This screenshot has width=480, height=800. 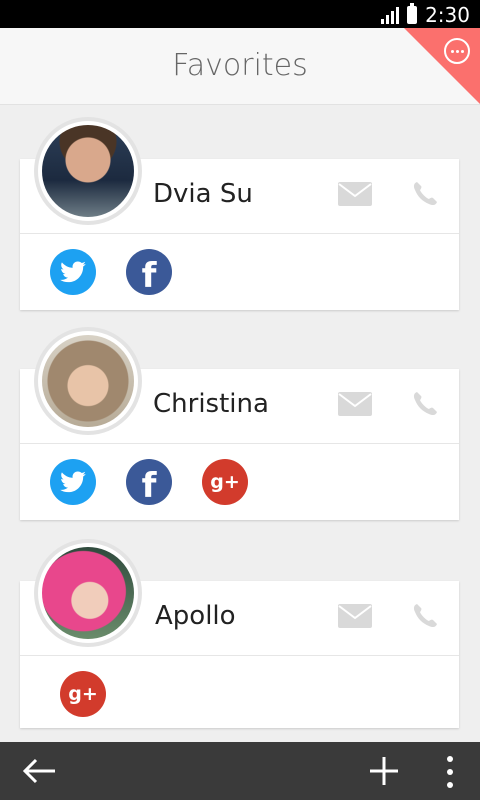 I want to click on add-icon, so click(x=384, y=771).